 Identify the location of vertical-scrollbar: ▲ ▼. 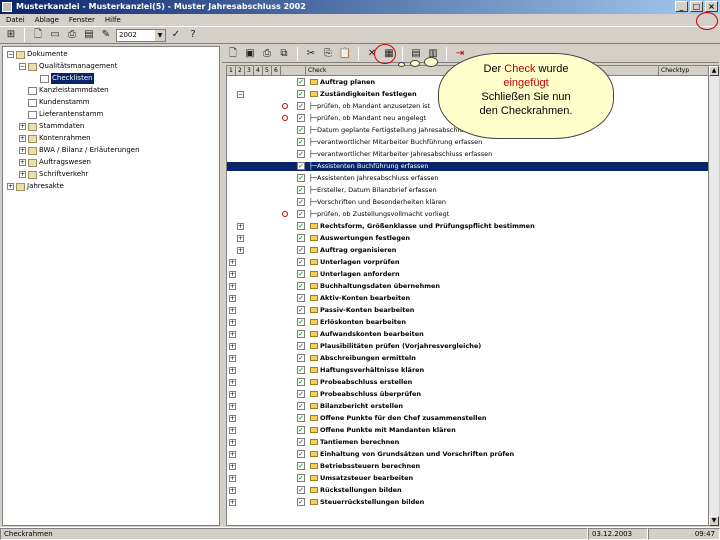
(713, 296).